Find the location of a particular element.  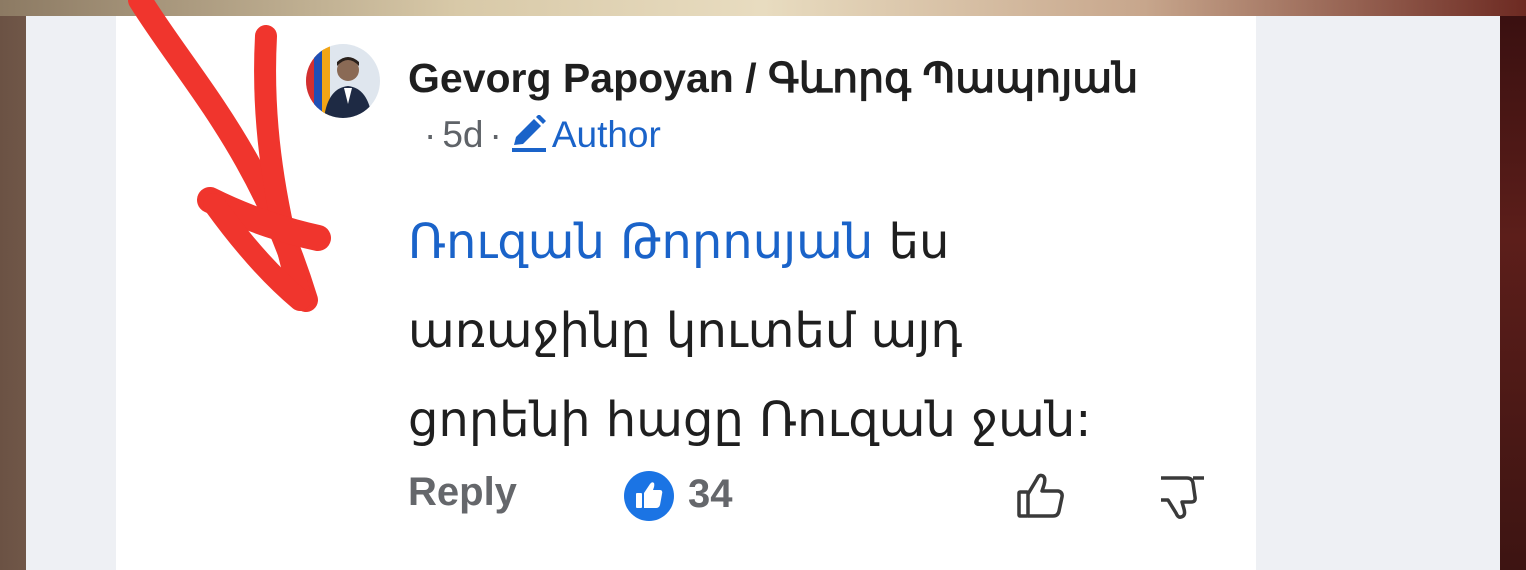

author-name: Gevorg Papoyan / Գևորգ Պապոյան is located at coordinates (773, 78).